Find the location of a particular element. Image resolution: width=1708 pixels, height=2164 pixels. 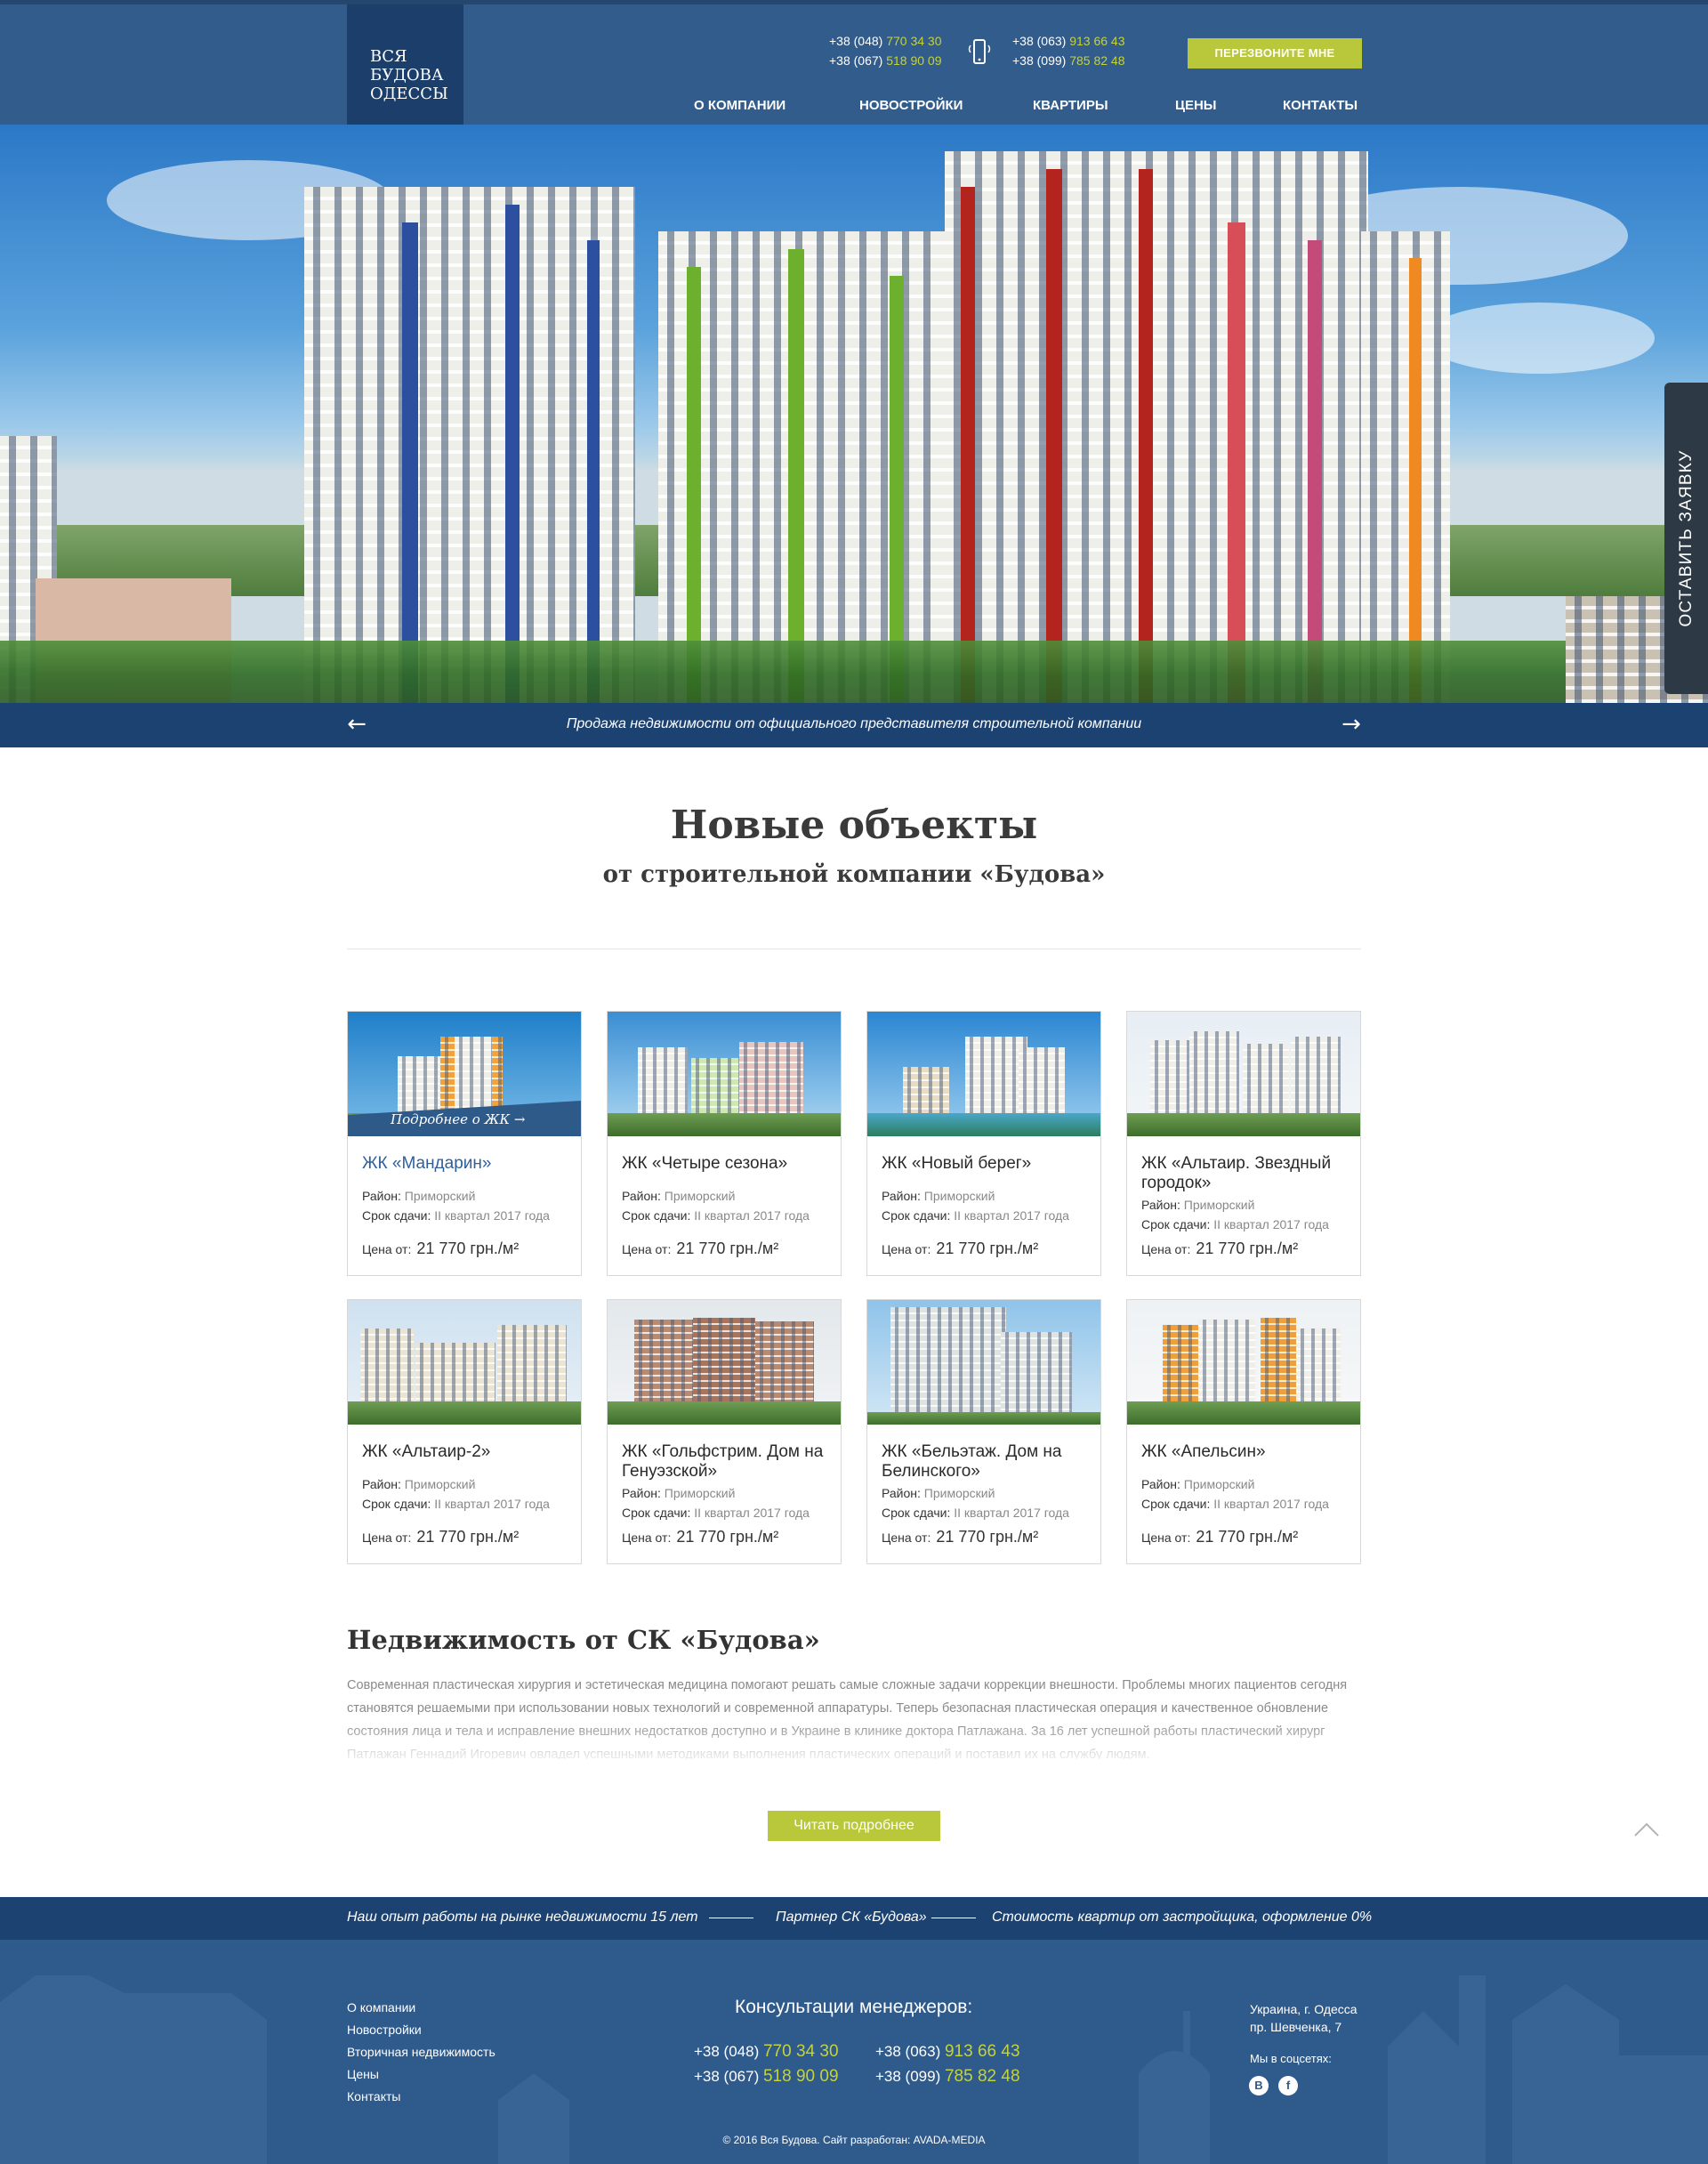

phone-number: 913 66 43 is located at coordinates (1097, 41).